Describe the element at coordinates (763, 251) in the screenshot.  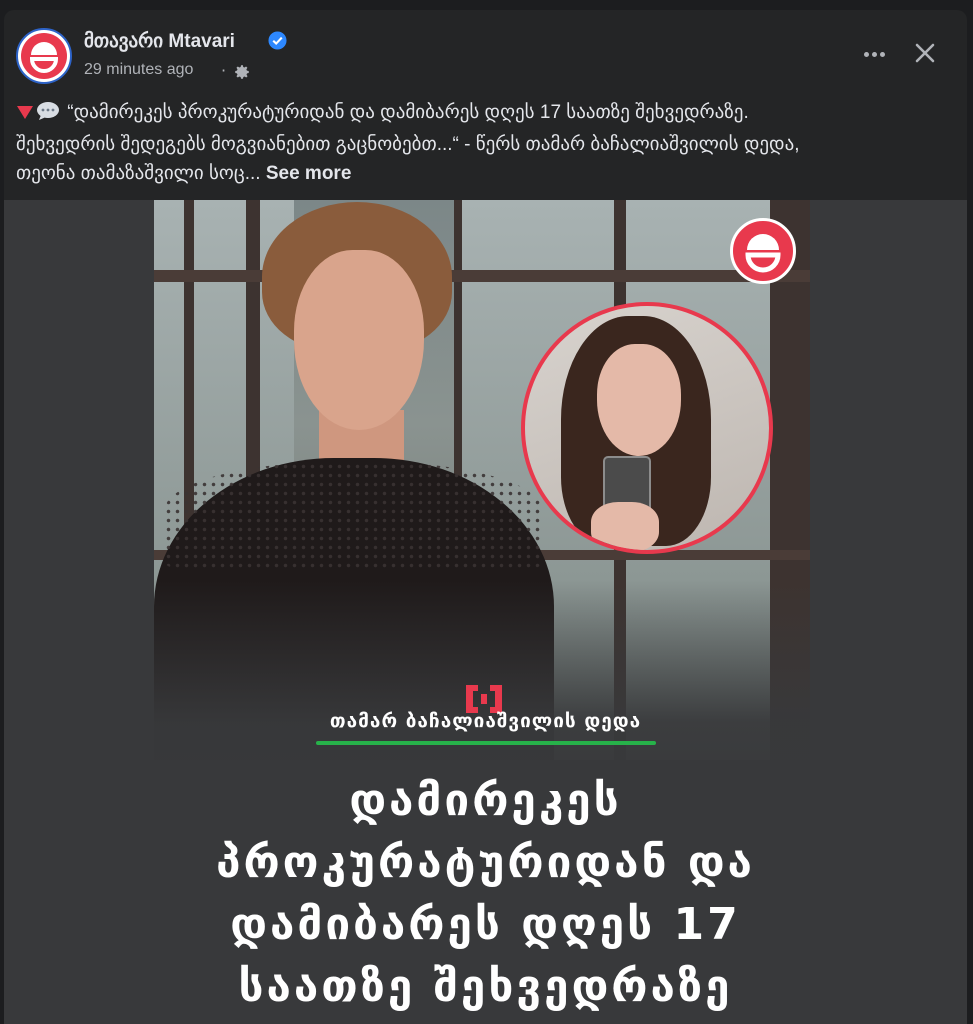
I see `mtavari-watermark-icon` at that location.